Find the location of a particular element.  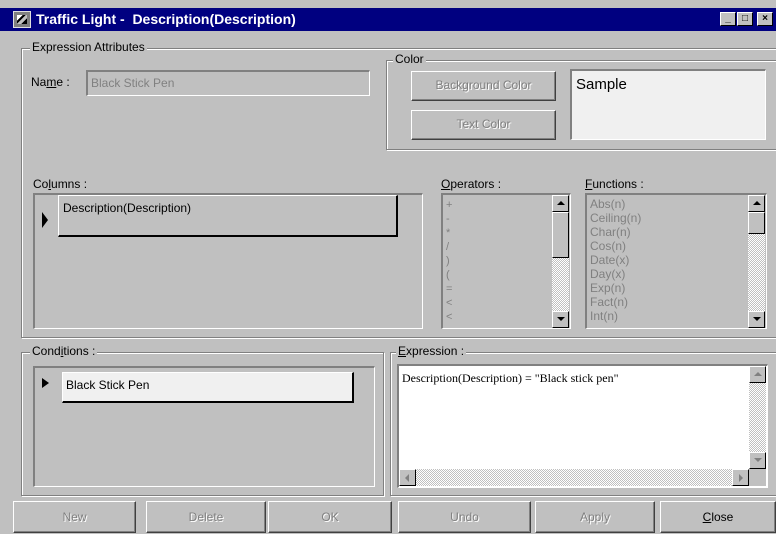

operators-list: + - * / ) ( = < < is located at coordinates (506, 261).